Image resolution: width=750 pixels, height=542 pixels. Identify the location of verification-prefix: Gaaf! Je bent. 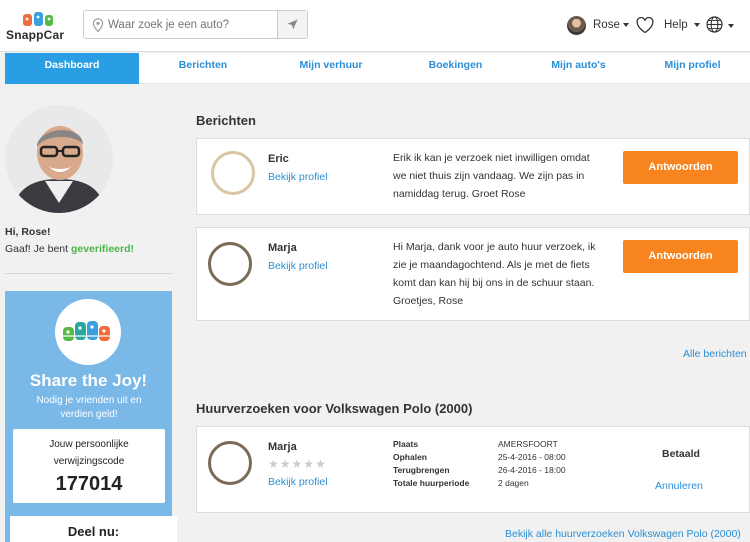
(38, 249).